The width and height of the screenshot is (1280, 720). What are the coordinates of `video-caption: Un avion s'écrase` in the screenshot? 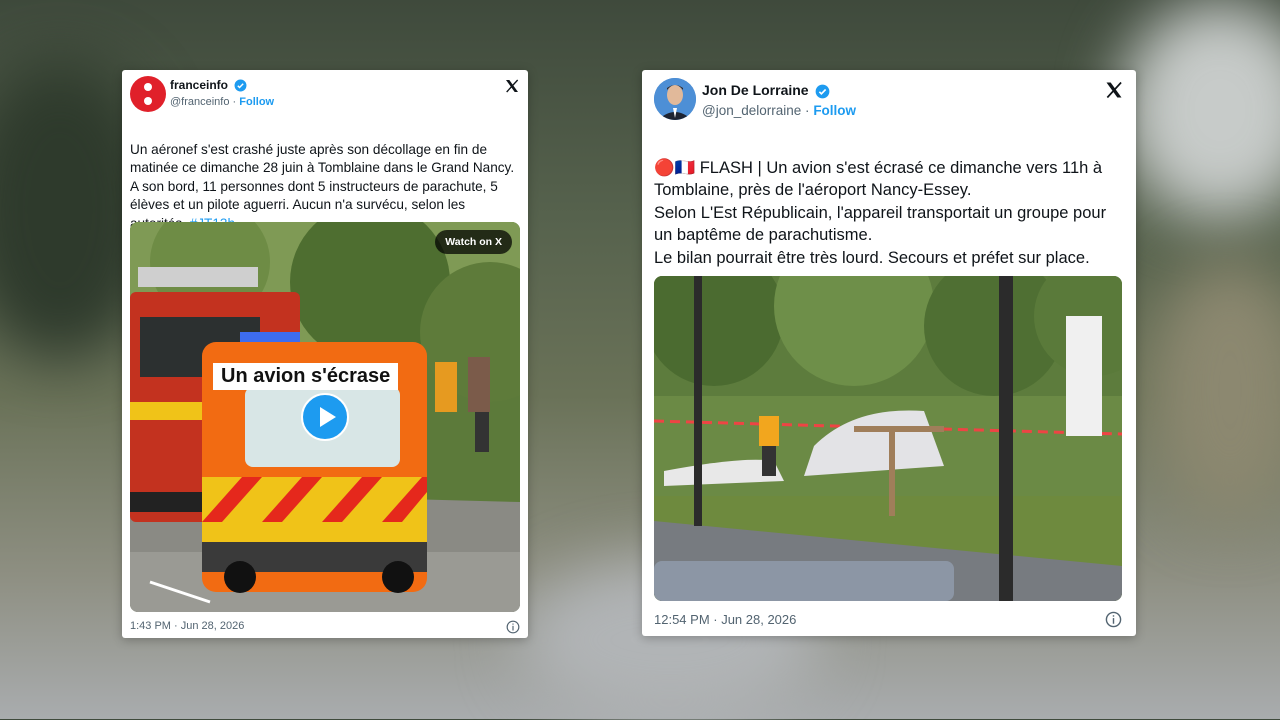 It's located at (306, 376).